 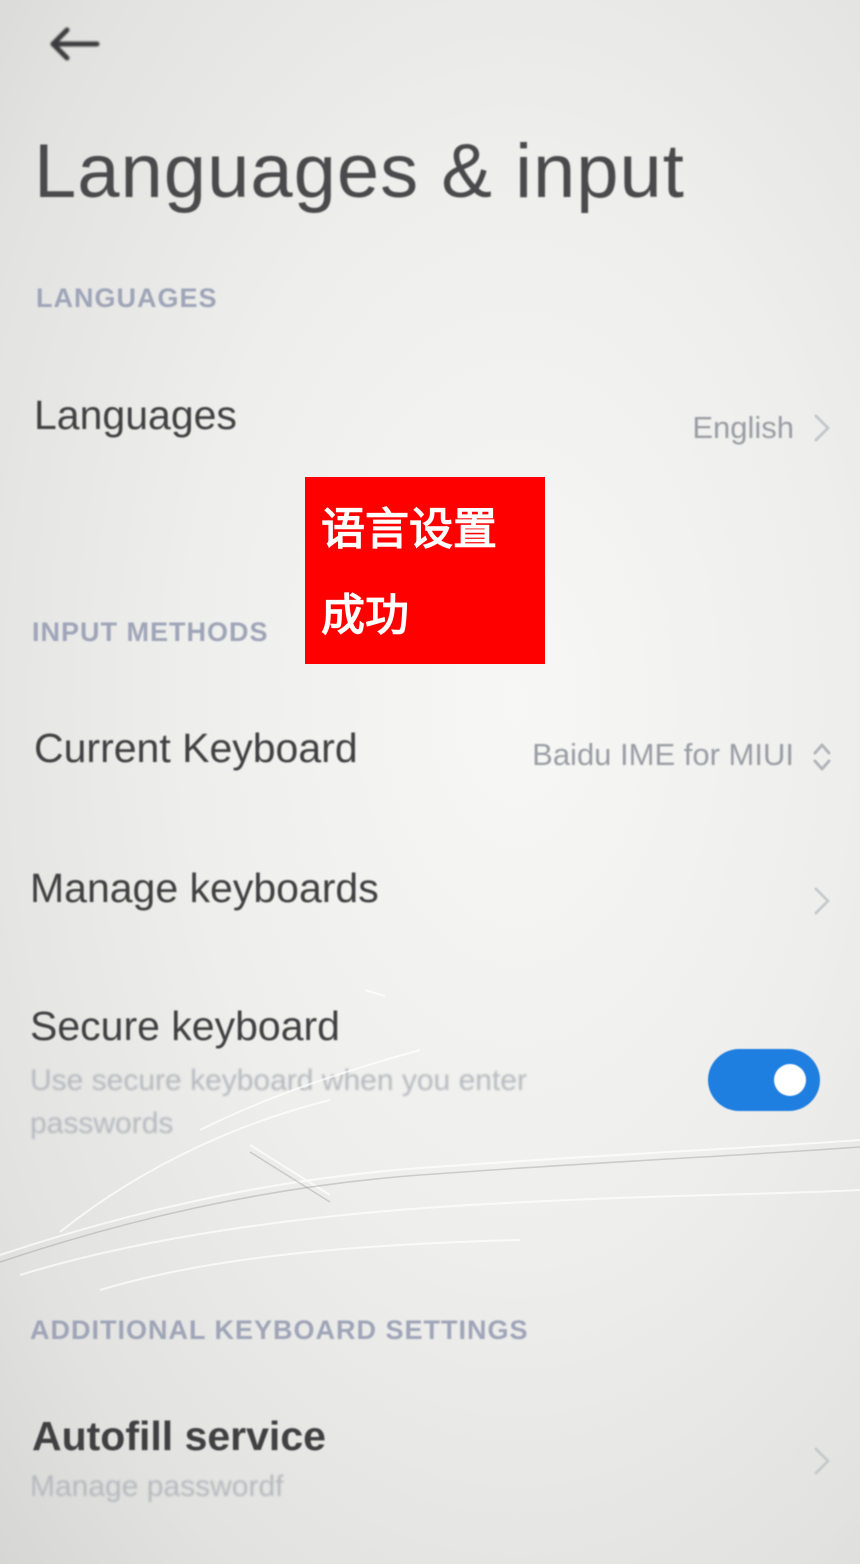 I want to click on languages-row-value: English, so click(x=743, y=427).